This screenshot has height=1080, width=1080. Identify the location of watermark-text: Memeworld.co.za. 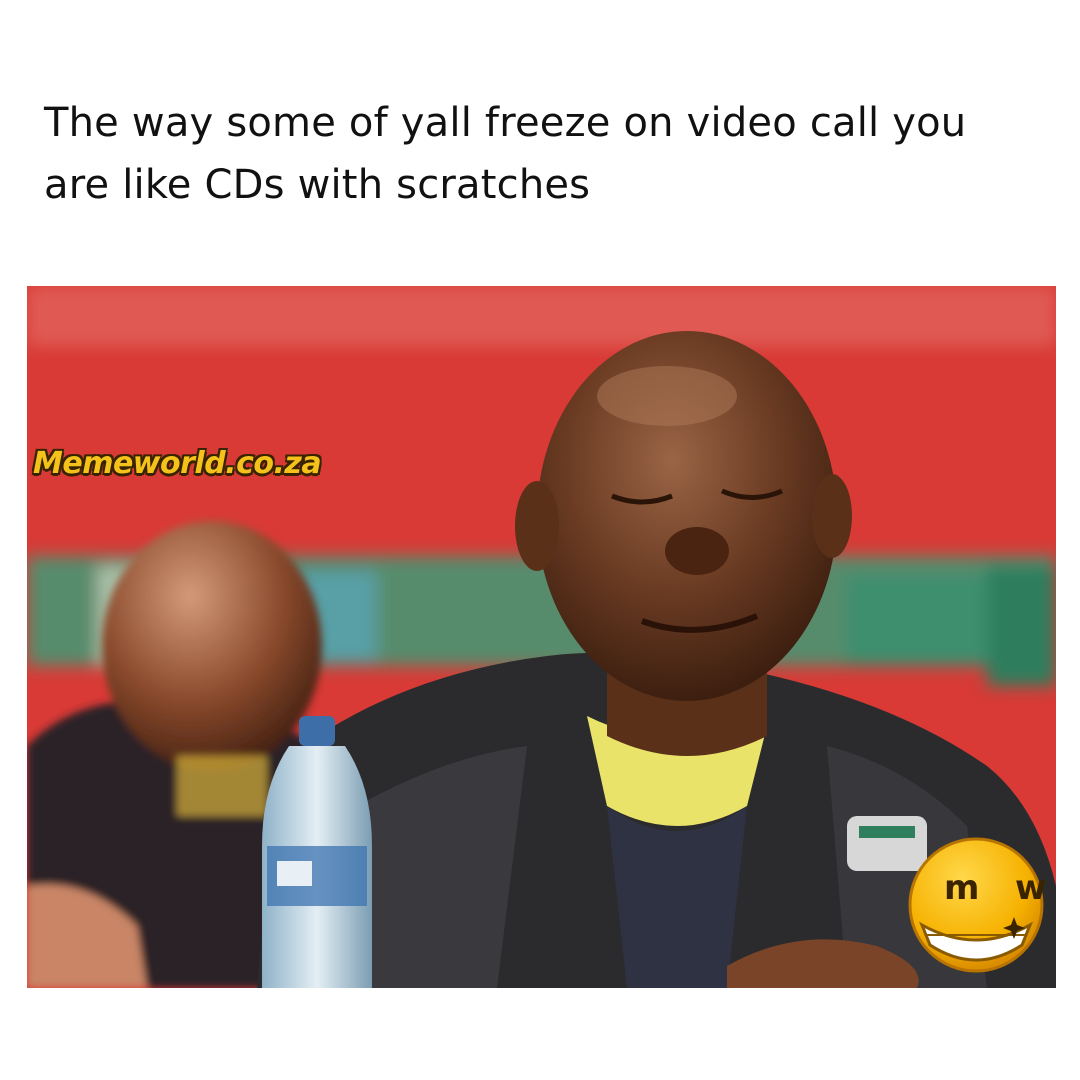
(177, 463).